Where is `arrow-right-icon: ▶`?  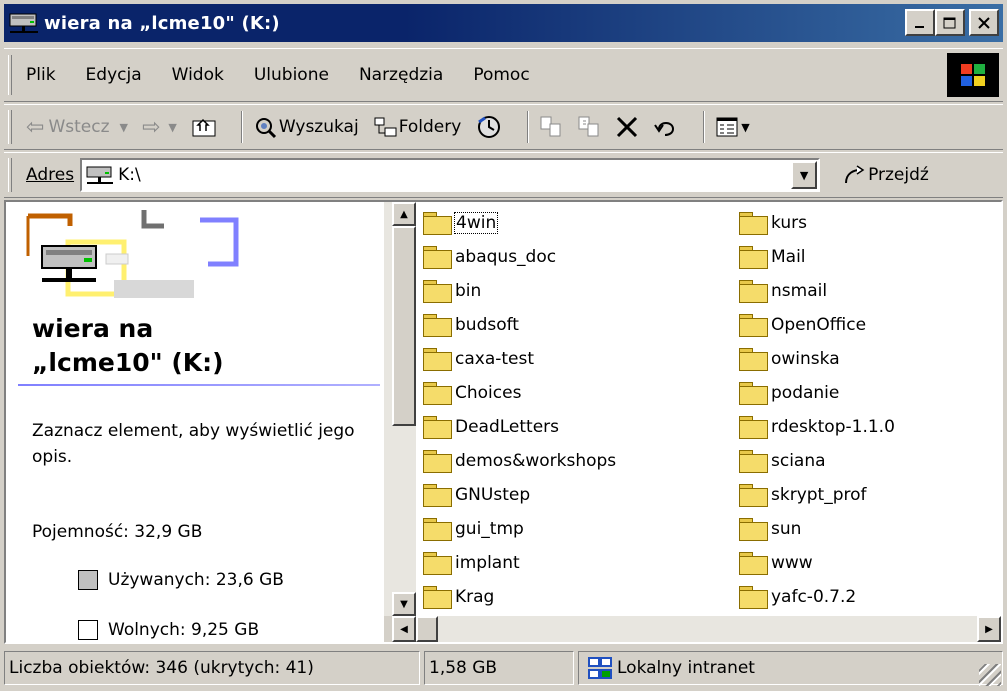 arrow-right-icon: ▶ is located at coordinates (989, 629).